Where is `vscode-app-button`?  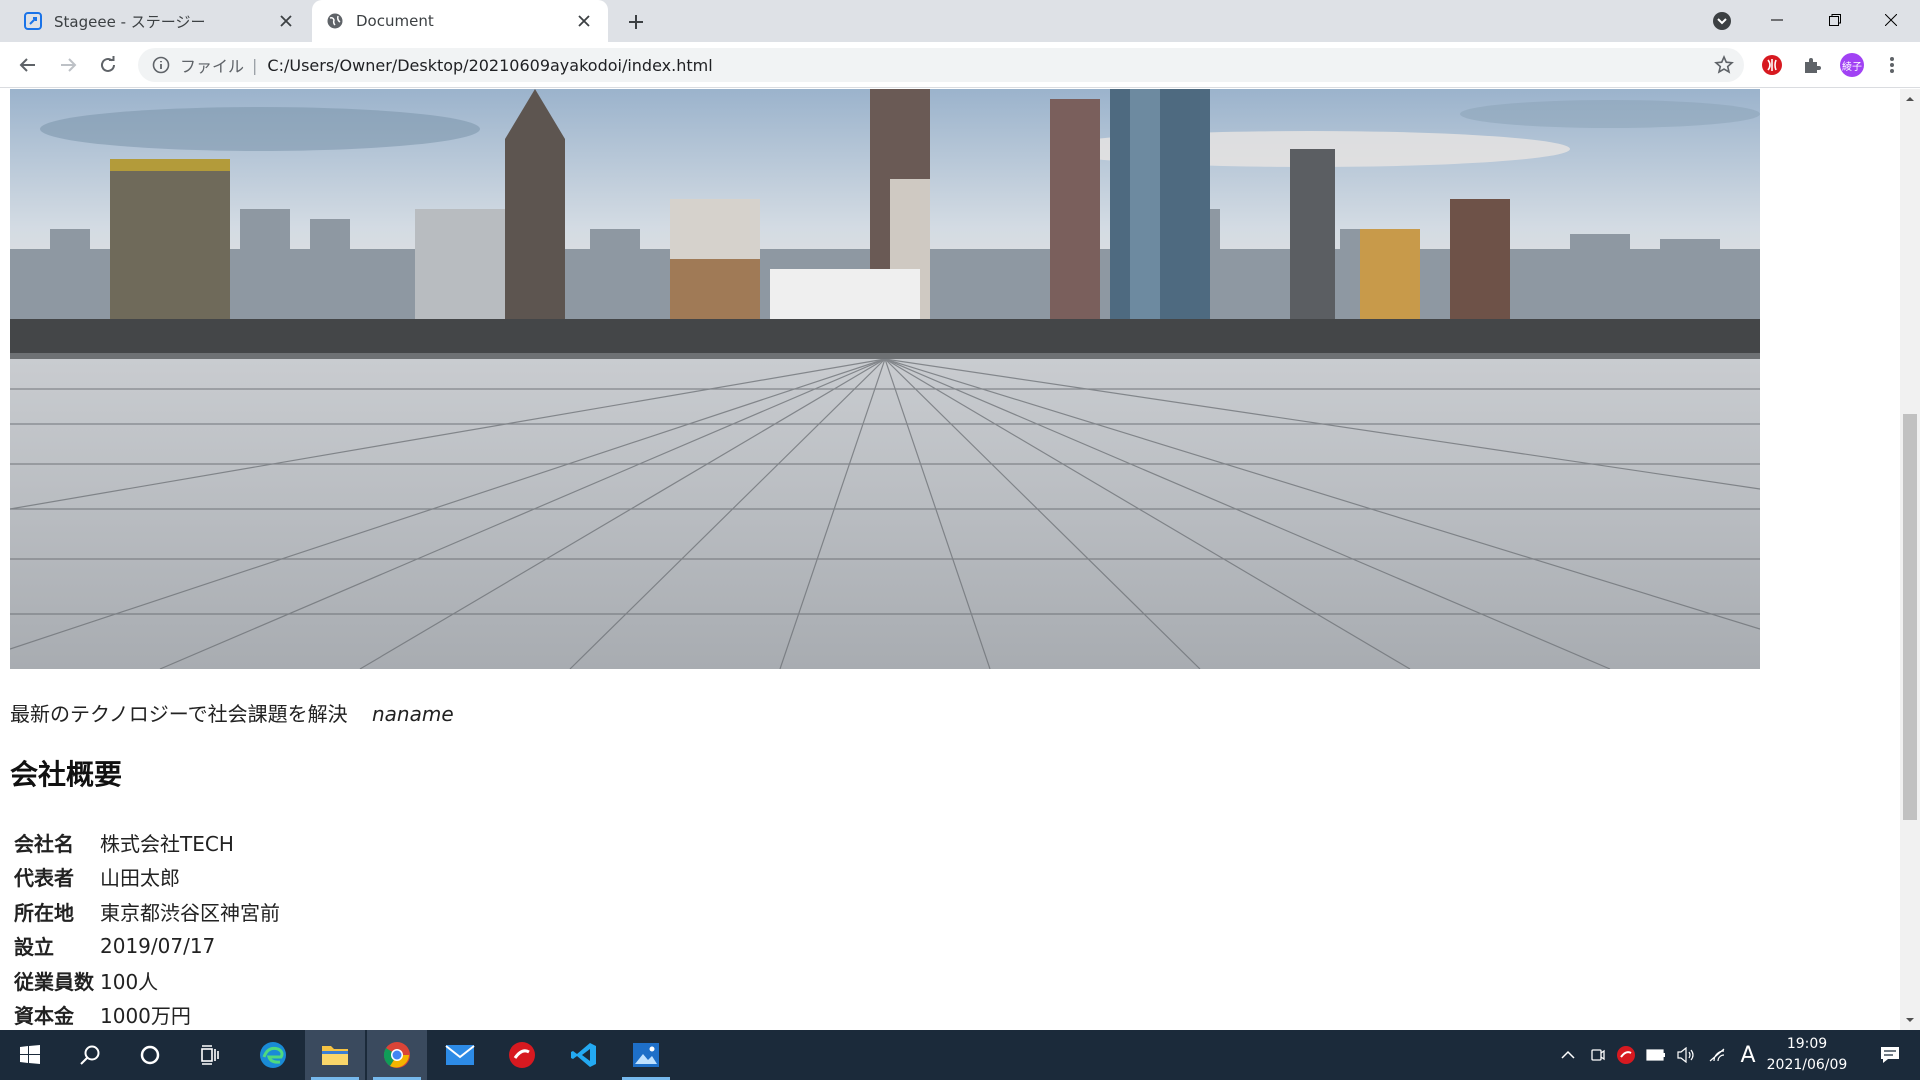
vscode-app-button is located at coordinates (584, 1055).